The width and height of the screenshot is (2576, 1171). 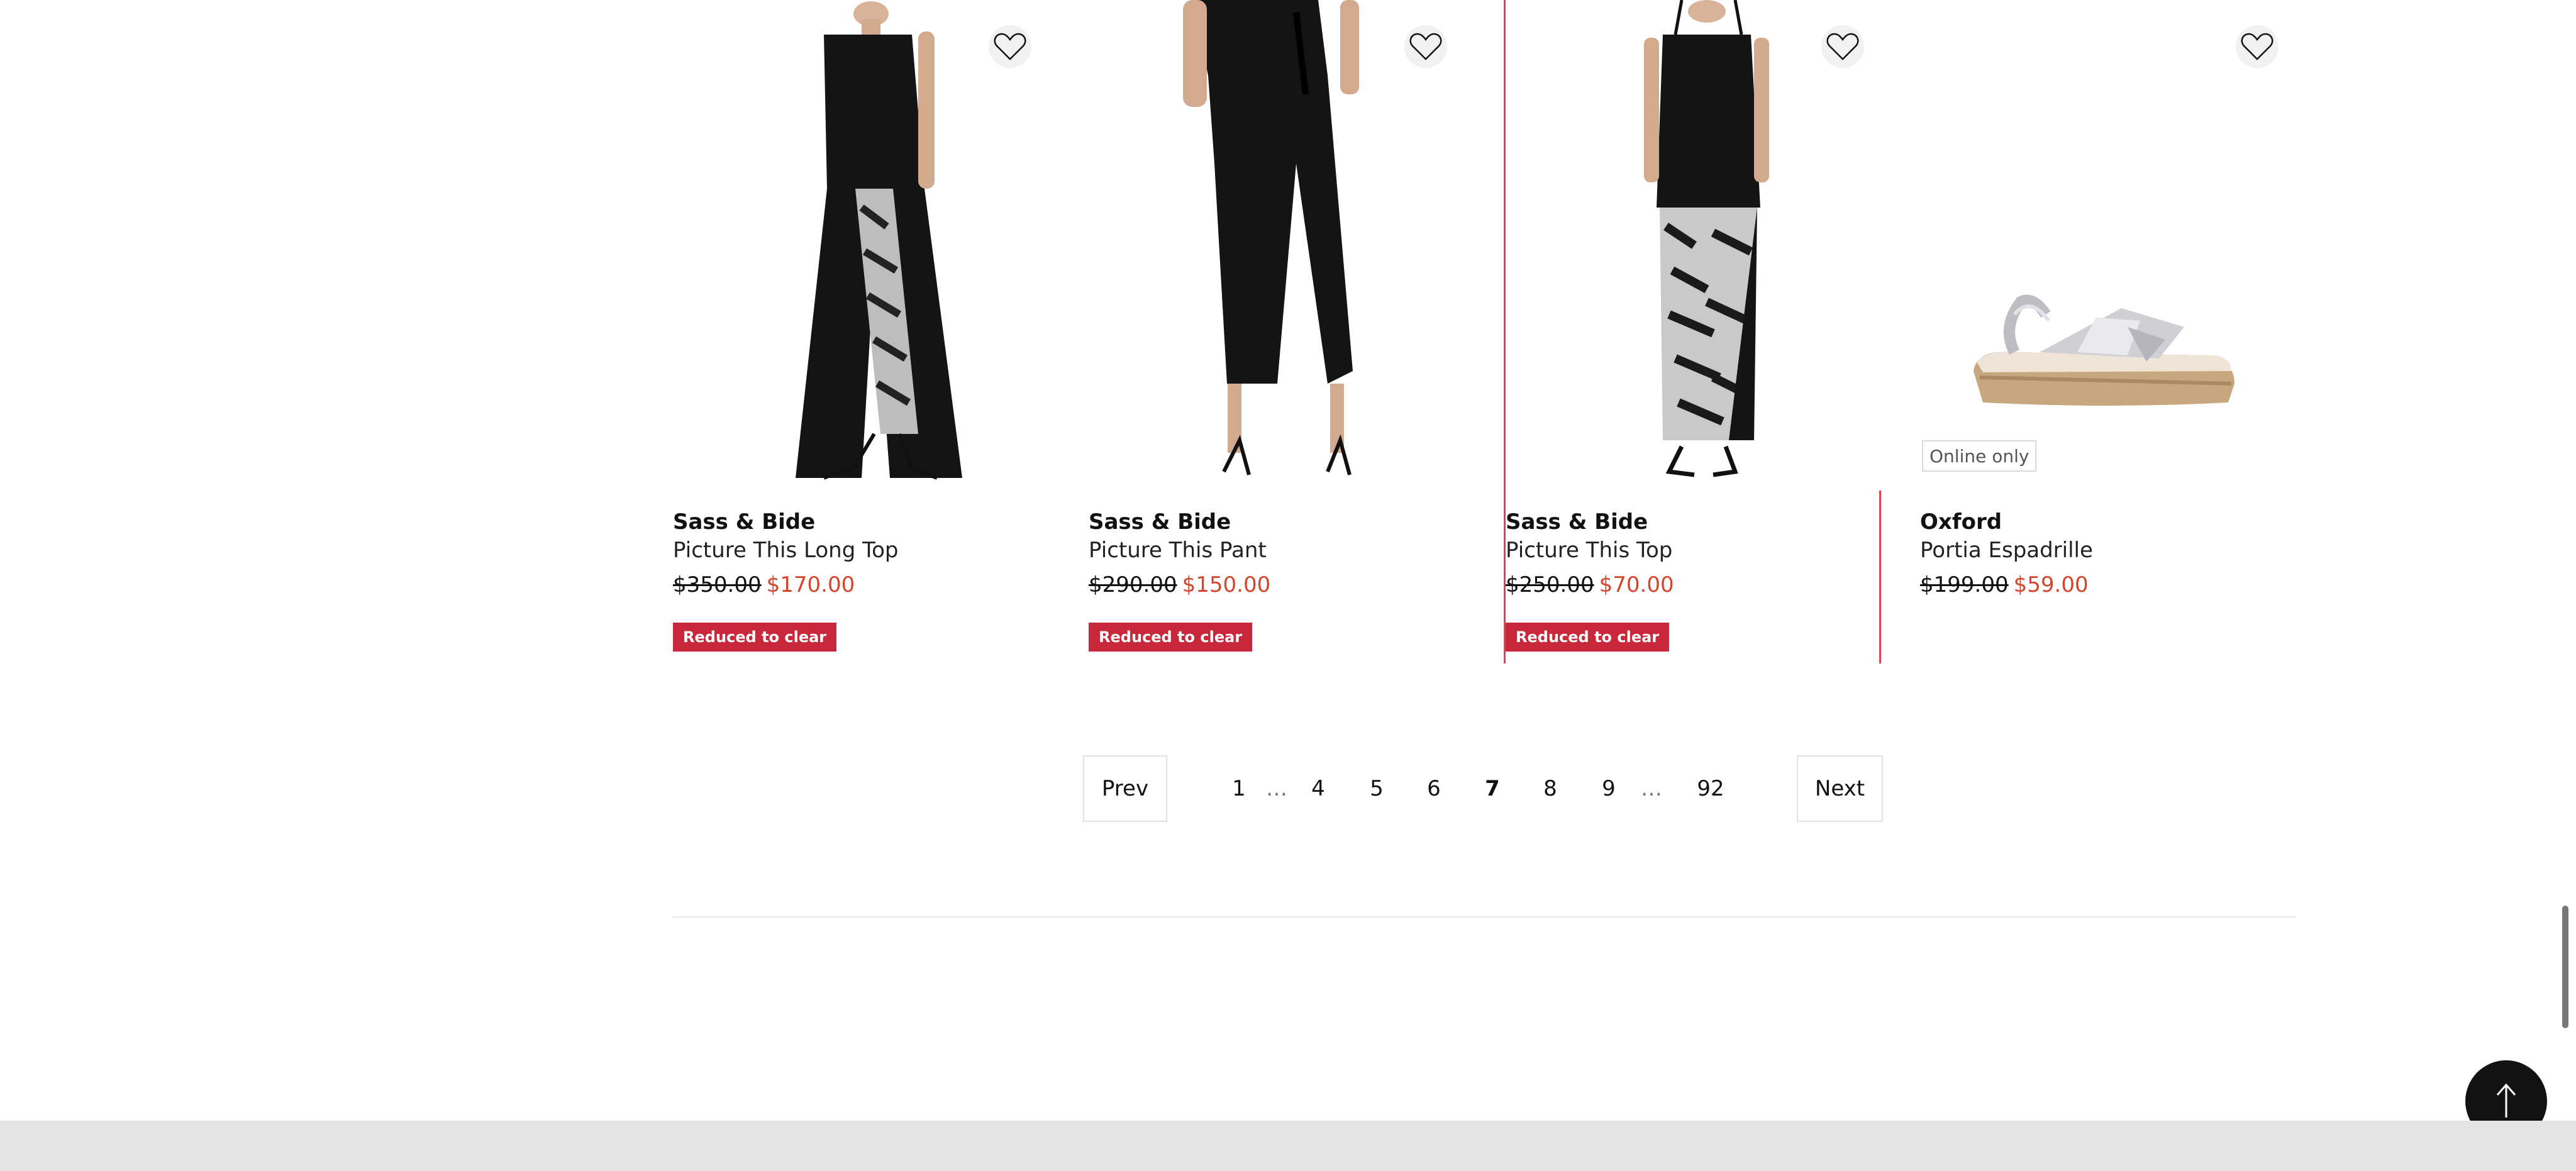 I want to click on sale-price: $150.00, so click(x=1226, y=584).